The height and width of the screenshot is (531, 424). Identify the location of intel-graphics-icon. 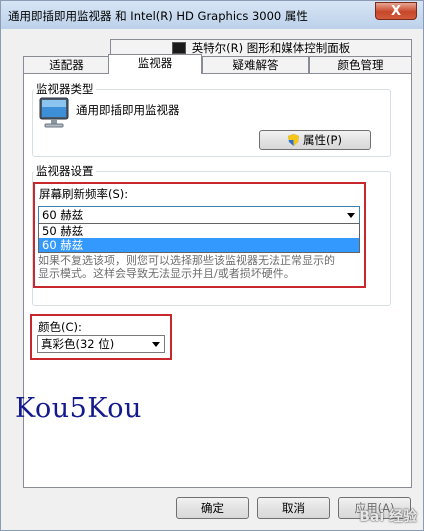
(178, 48).